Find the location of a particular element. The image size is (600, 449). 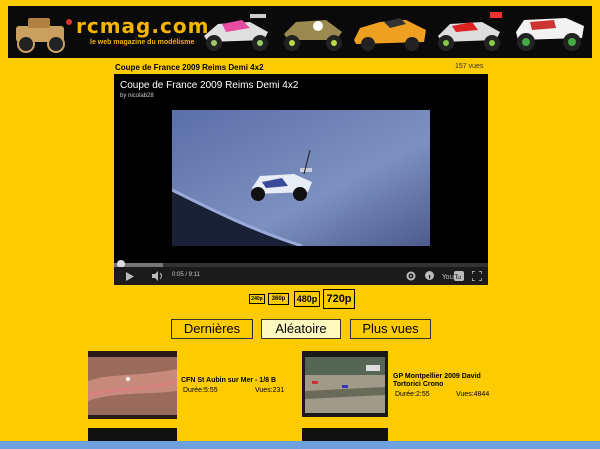

buggy-camo-image is located at coordinates (313, 35).